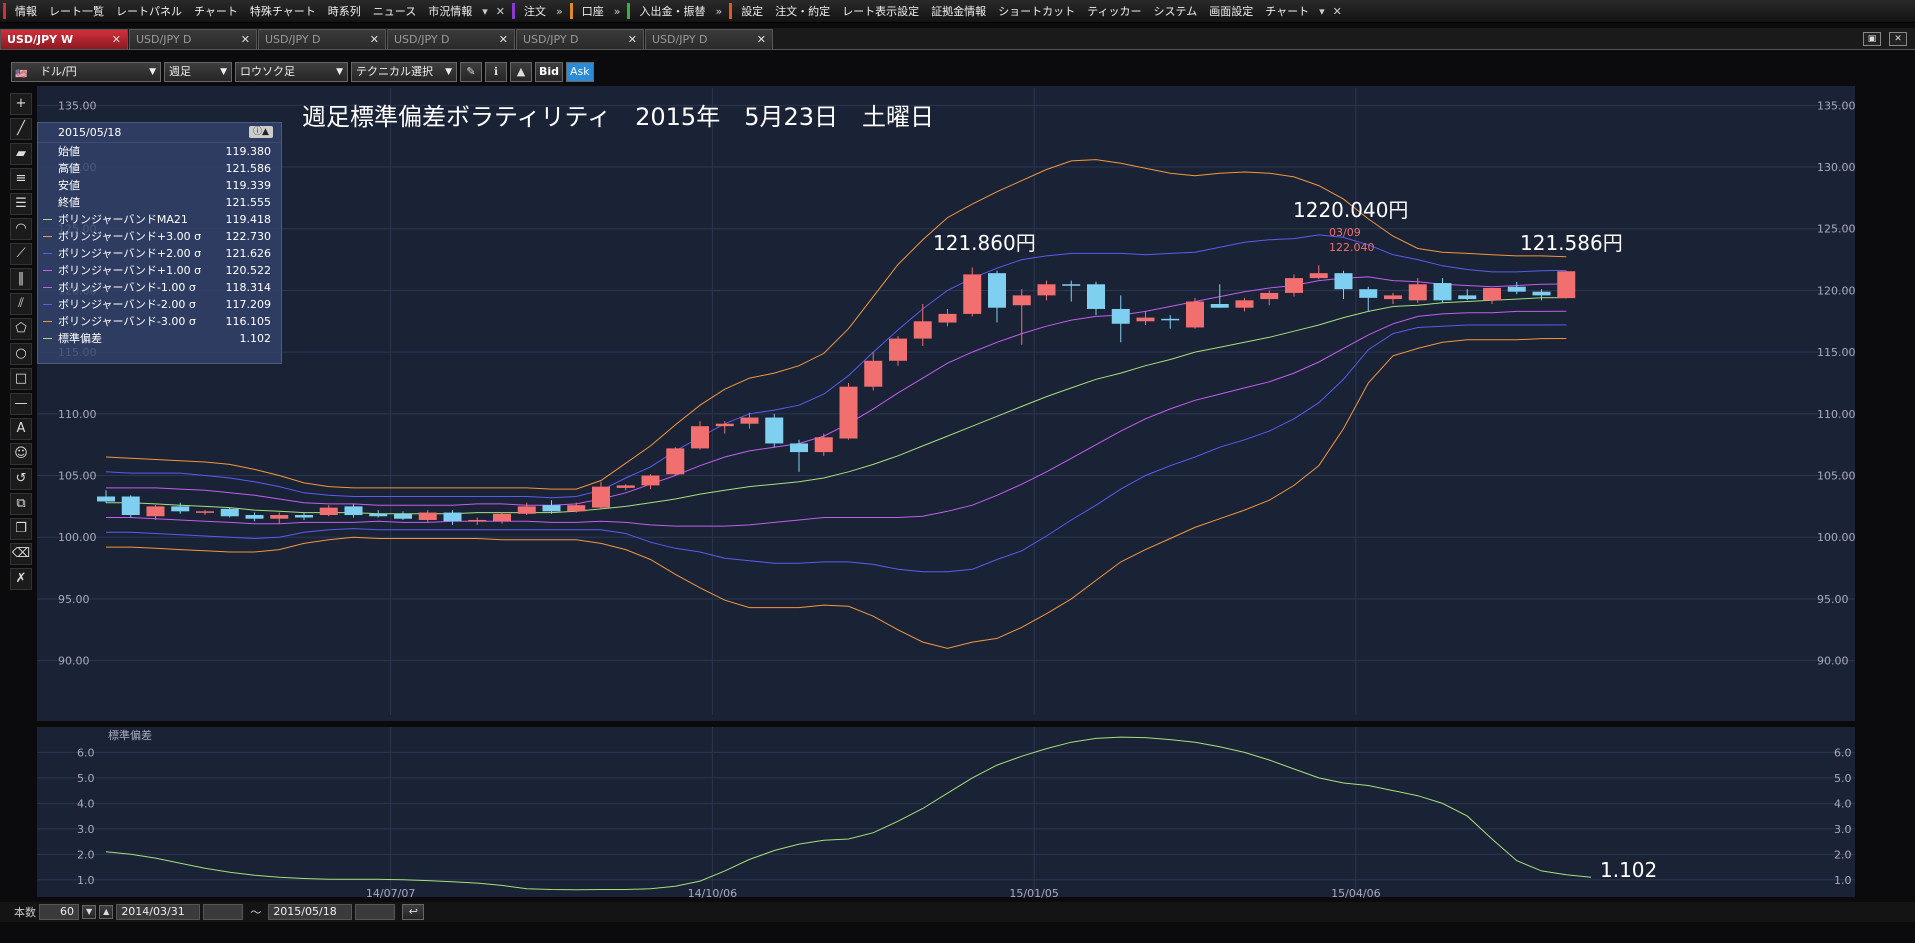 The height and width of the screenshot is (943, 1915). What do you see at coordinates (1836, 476) in the screenshot?
I see `y-tick-label: 105.00` at bounding box center [1836, 476].